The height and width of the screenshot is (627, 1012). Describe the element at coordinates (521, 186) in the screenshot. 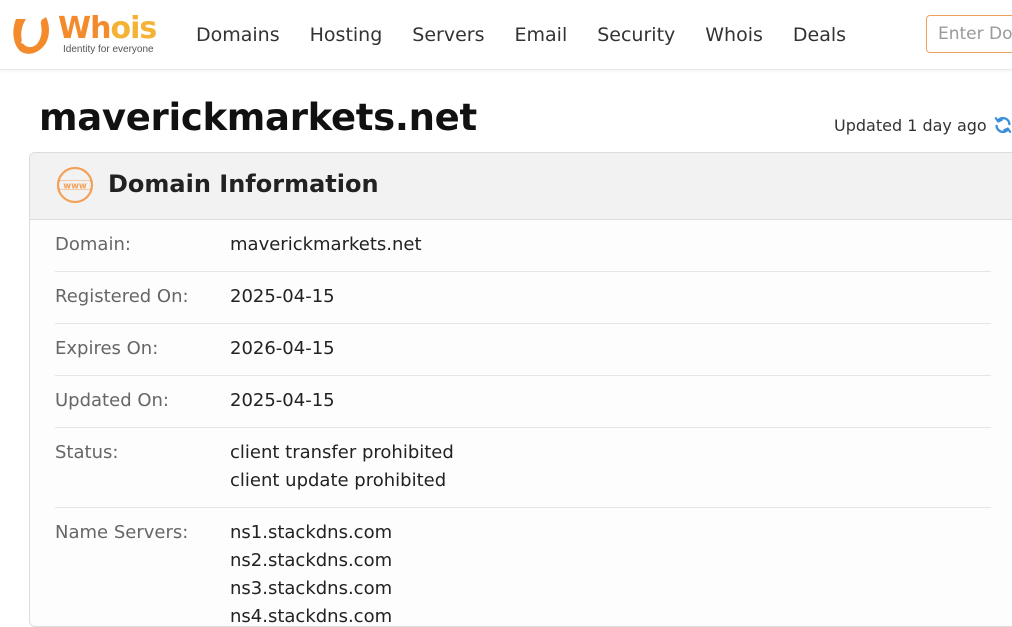

I see `card-header: www Domain Information` at that location.